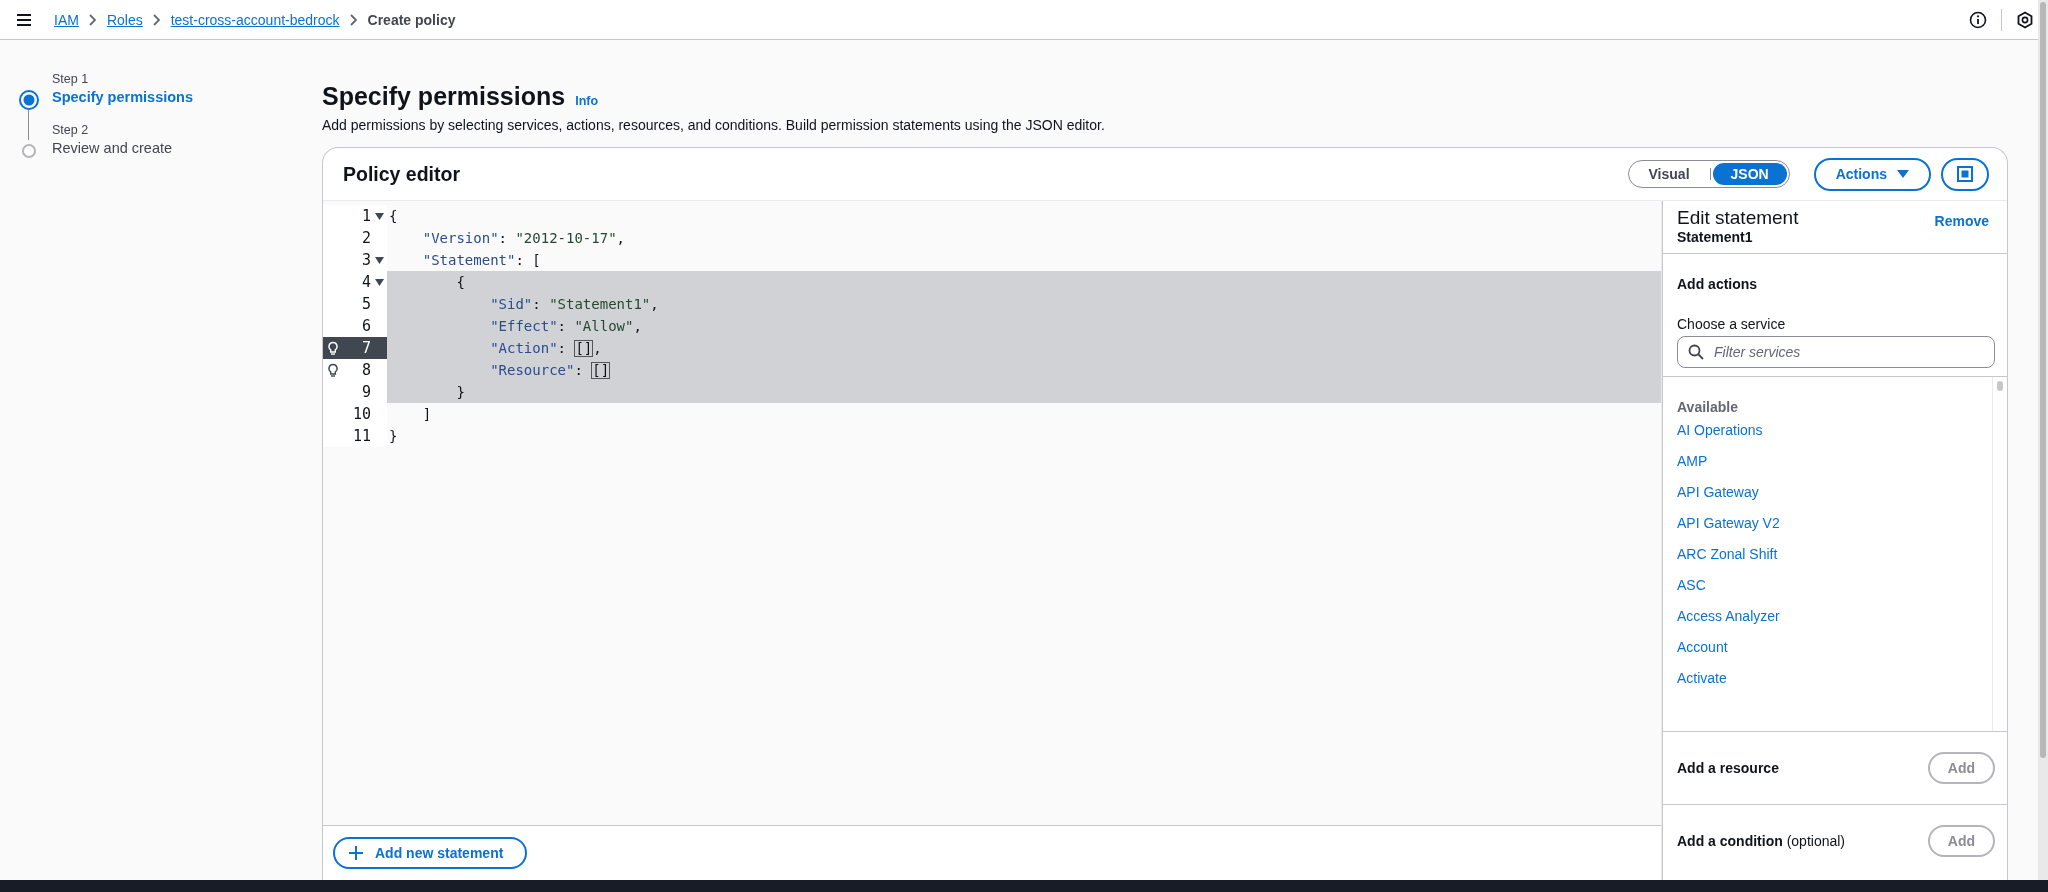 The image size is (2048, 892). Describe the element at coordinates (1715, 237) in the screenshot. I see `statement-name: Statement1` at that location.